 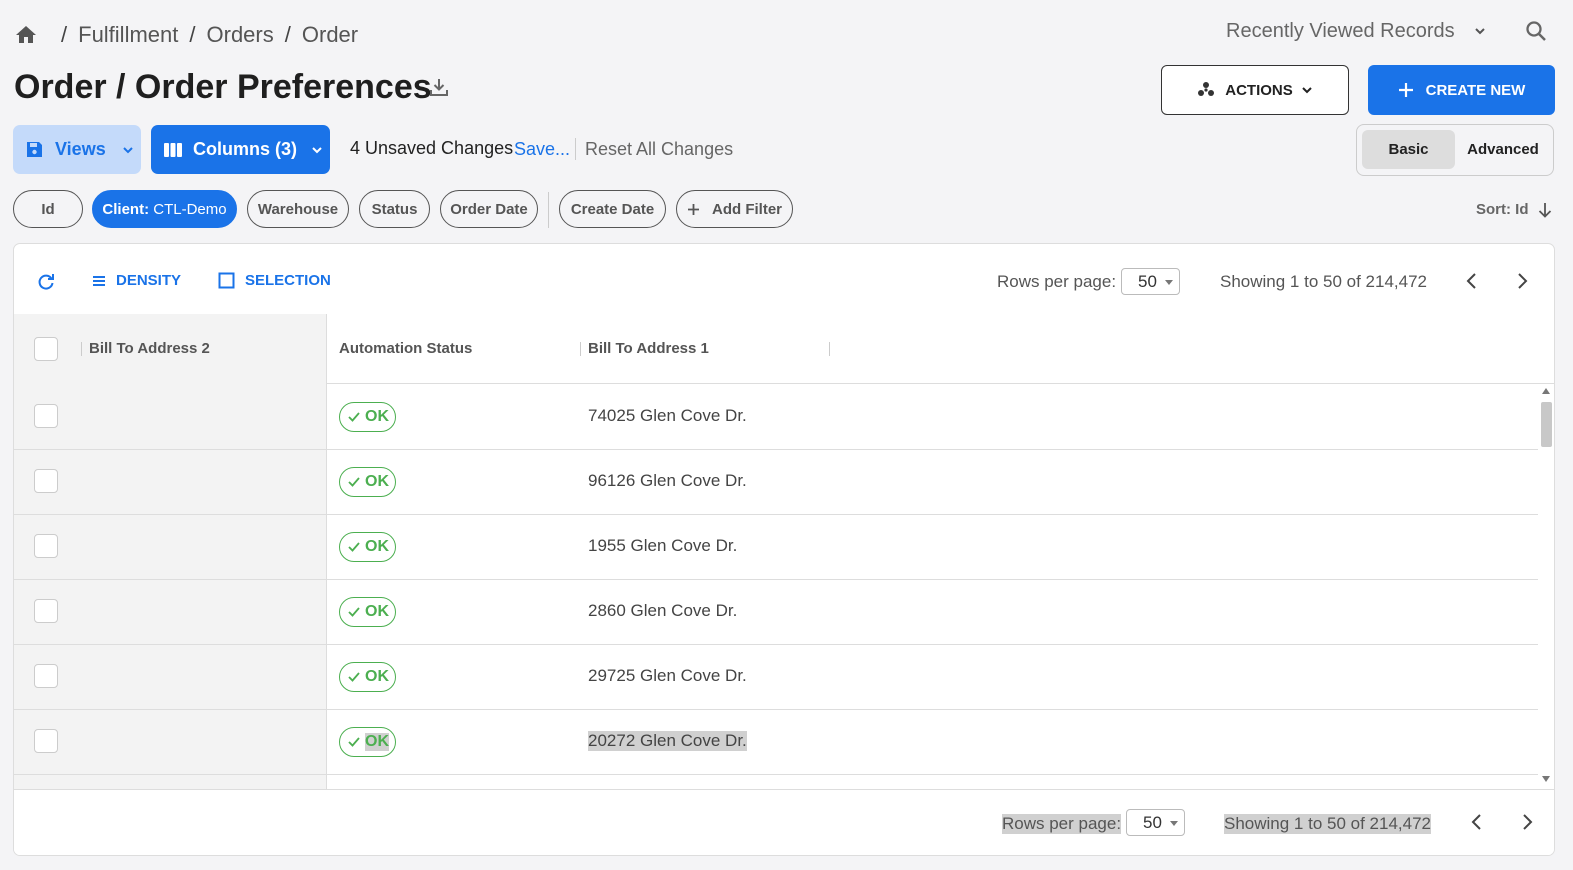 What do you see at coordinates (298, 209) in the screenshot?
I see `filter-chip-warehouse: Warehouse` at bounding box center [298, 209].